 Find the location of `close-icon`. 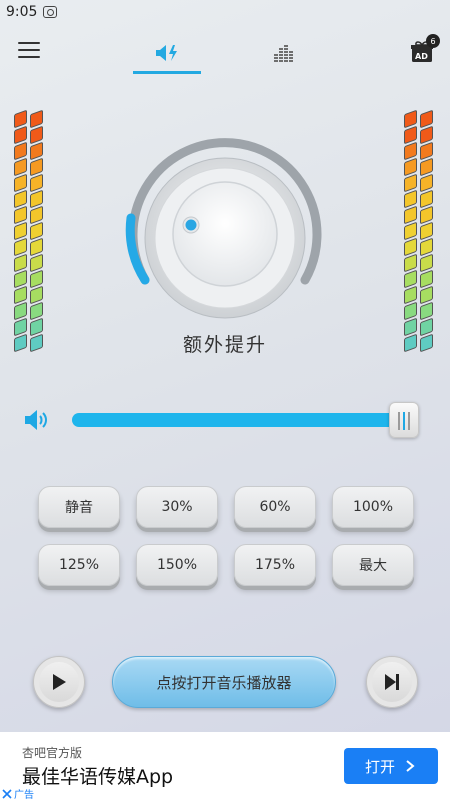

close-icon is located at coordinates (7, 793).